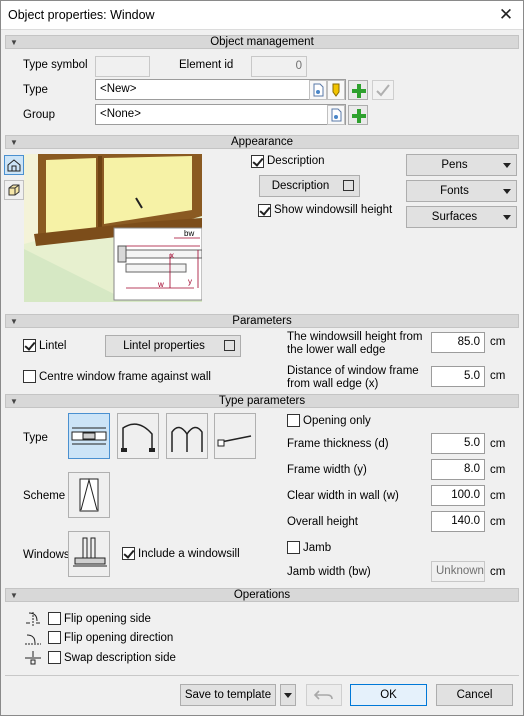  Describe the element at coordinates (293, 420) in the screenshot. I see `opening-only-checkbox` at that location.